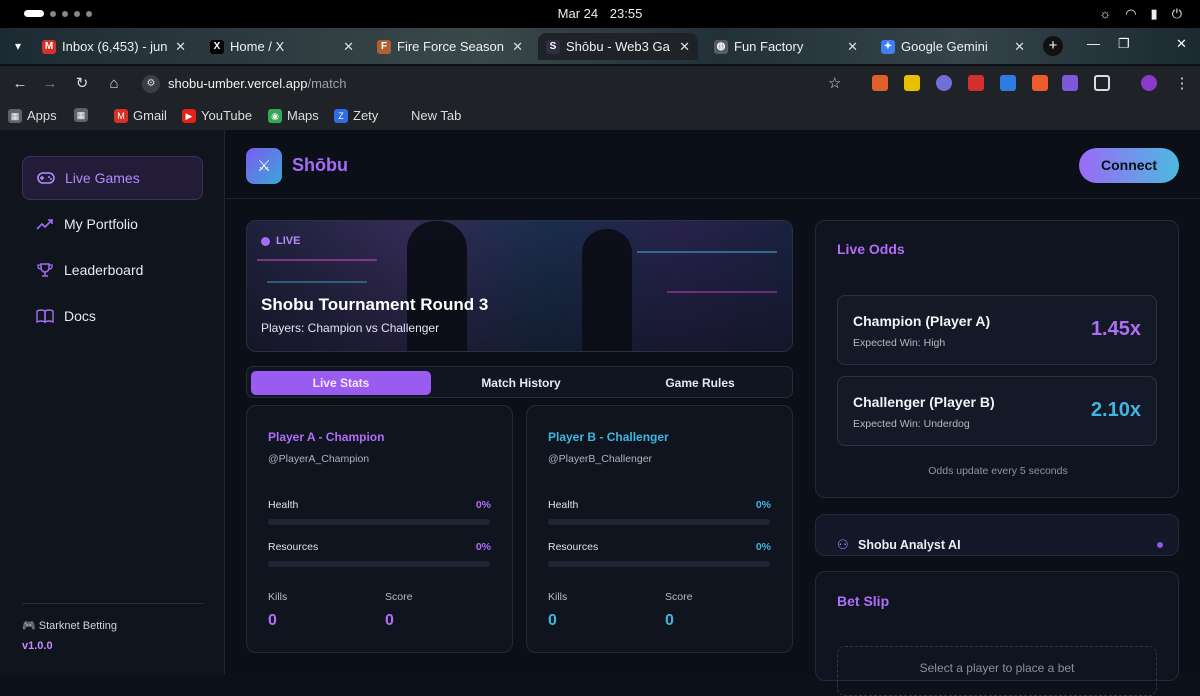 The height and width of the screenshot is (696, 1200). What do you see at coordinates (20, 84) in the screenshot?
I see `back-icon: ←` at bounding box center [20, 84].